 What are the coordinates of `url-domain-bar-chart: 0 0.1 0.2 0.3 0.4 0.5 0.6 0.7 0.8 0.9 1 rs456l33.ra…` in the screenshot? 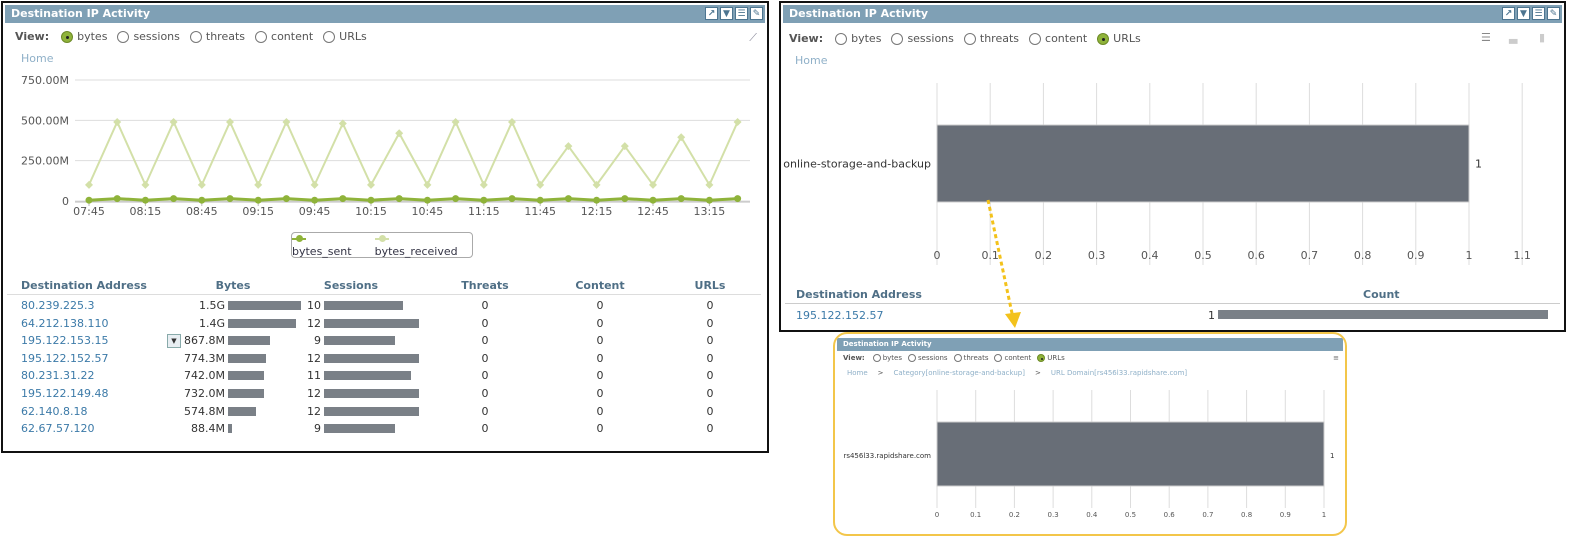 It's located at (1088, 454).